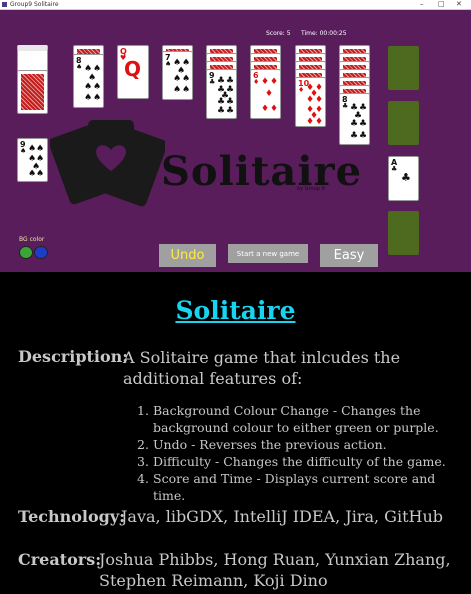 This screenshot has height=594, width=471. I want to click on foundation-slot-3: A ♣ ♣, so click(403, 178).